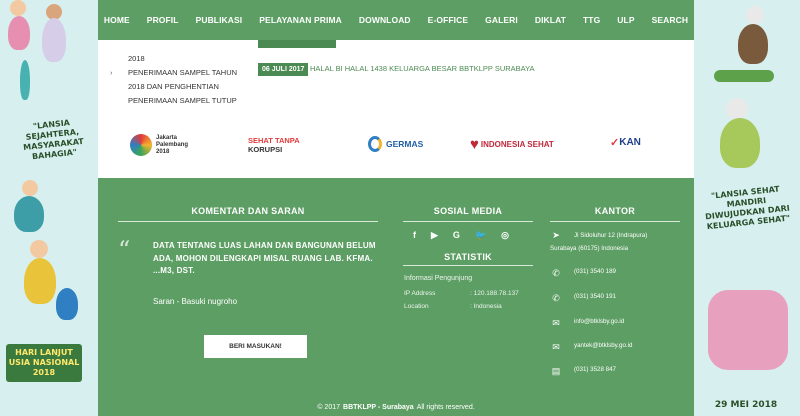  I want to click on instagram-icon: ◎, so click(505, 235).